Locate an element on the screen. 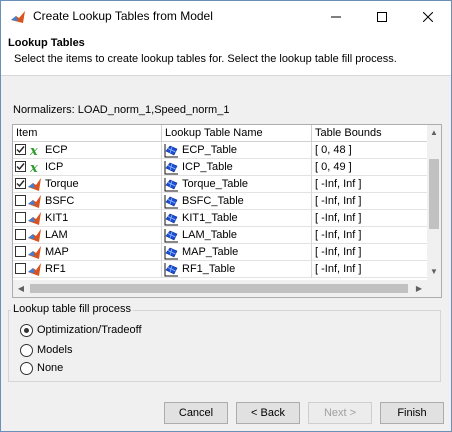  minimize-button is located at coordinates (336, 16).